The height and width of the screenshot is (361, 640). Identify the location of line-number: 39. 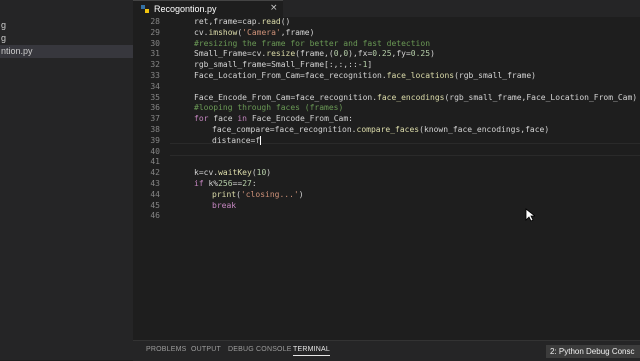
(155, 140).